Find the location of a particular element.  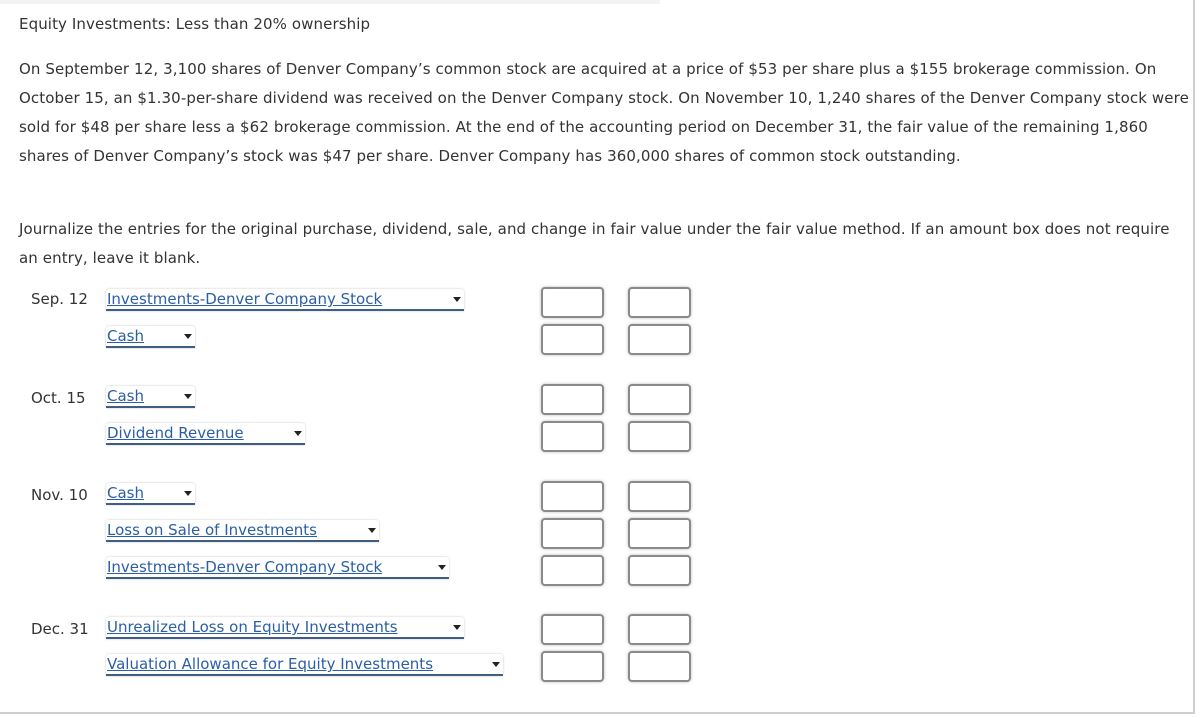

entry-date: Nov. 10 is located at coordinates (59, 495).